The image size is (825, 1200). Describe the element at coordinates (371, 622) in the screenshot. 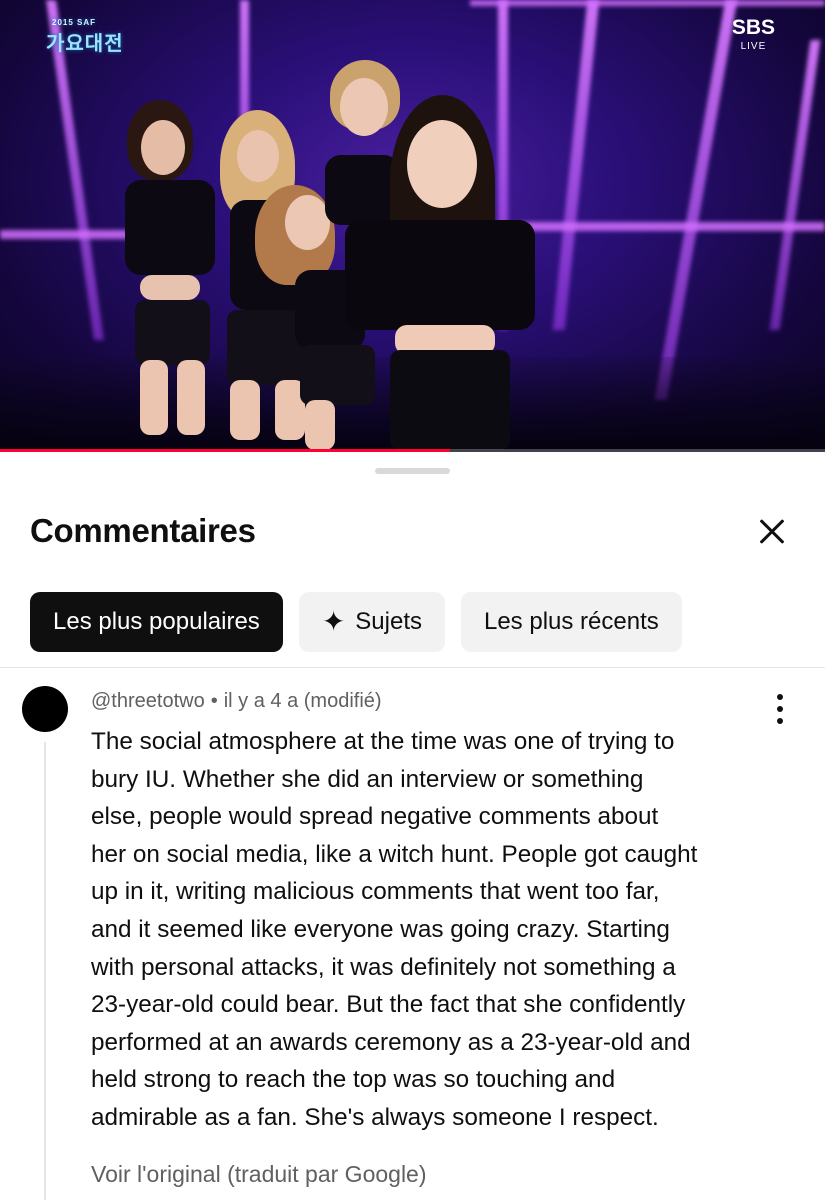

I see `chip-topics: ✦ Sujets` at that location.